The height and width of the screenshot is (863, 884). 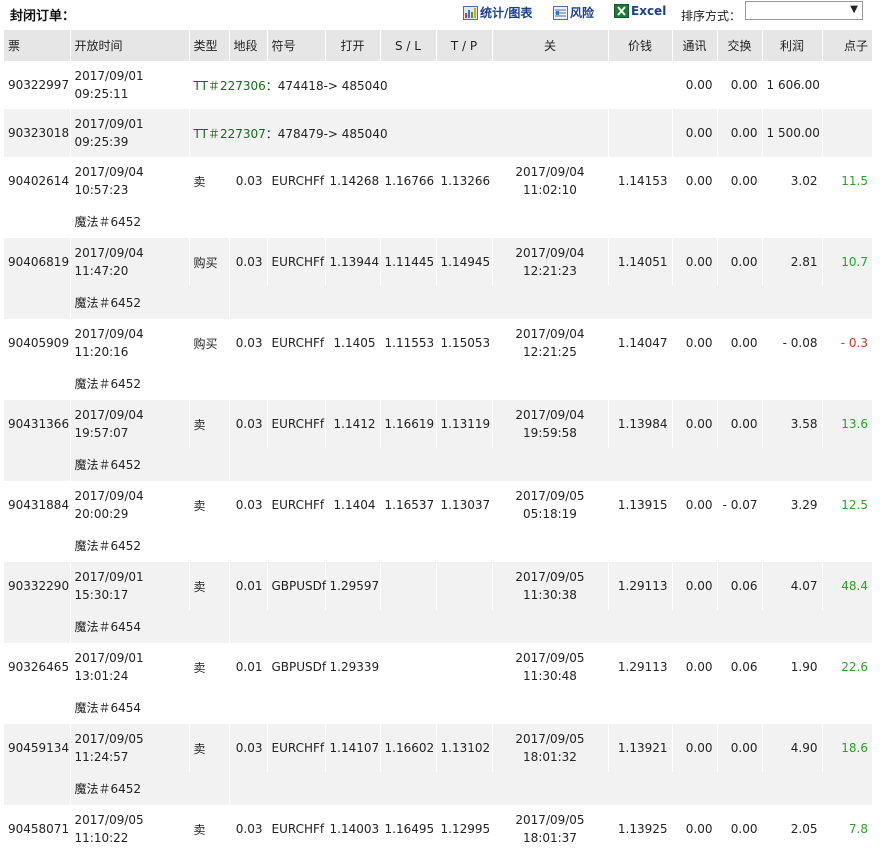 What do you see at coordinates (352, 829) in the screenshot?
I see `open-price-cell: 1.14003` at bounding box center [352, 829].